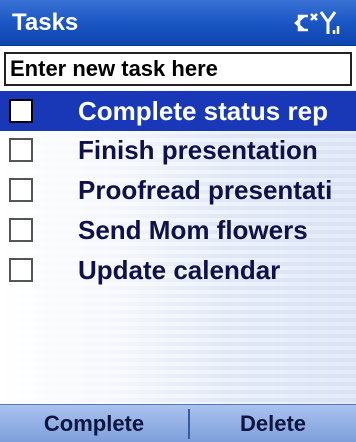  I want to click on task-row-complete-status-report: Complete status rep, so click(178, 111).